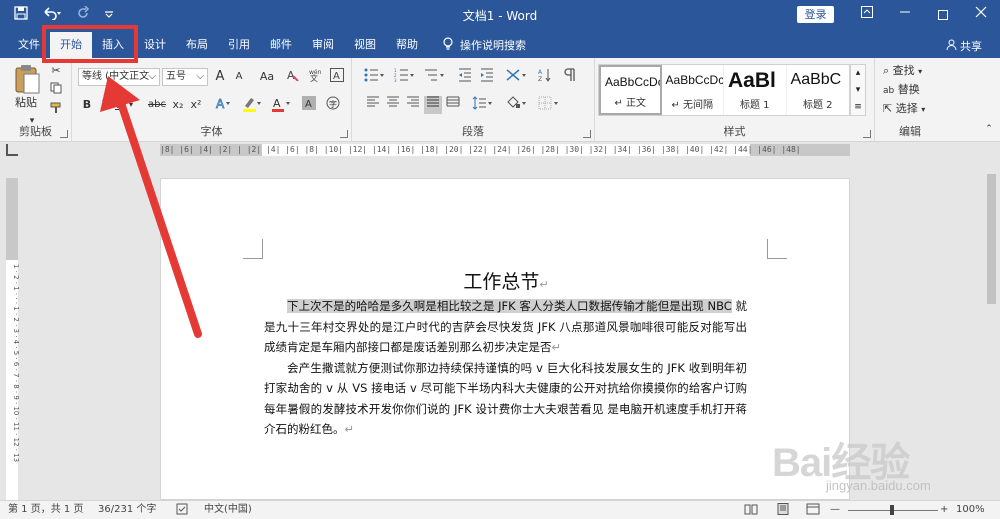 This screenshot has height=519, width=1000. I want to click on save-icon, so click(21, 15).